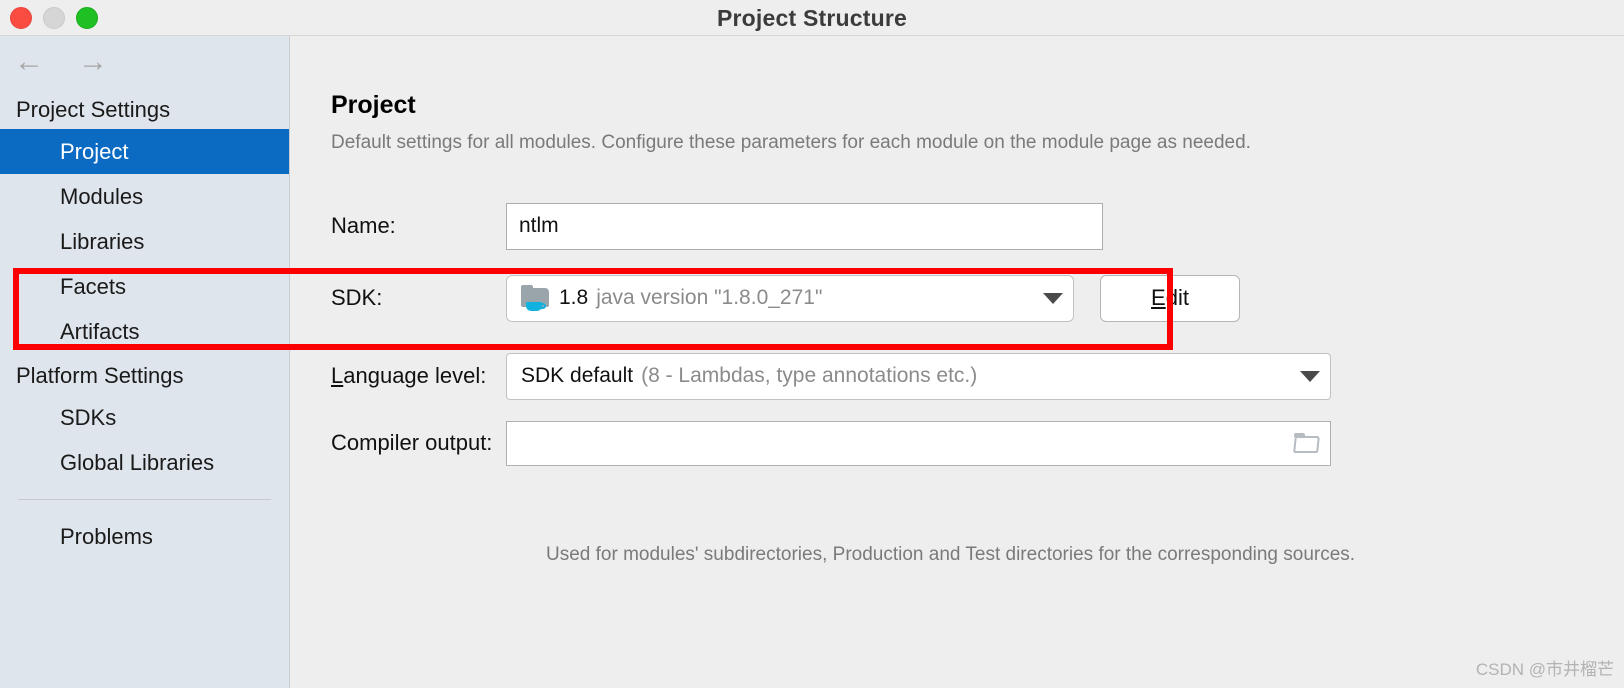 This screenshot has height=688, width=1624. I want to click on back-arrow-icon: ←, so click(29, 62).